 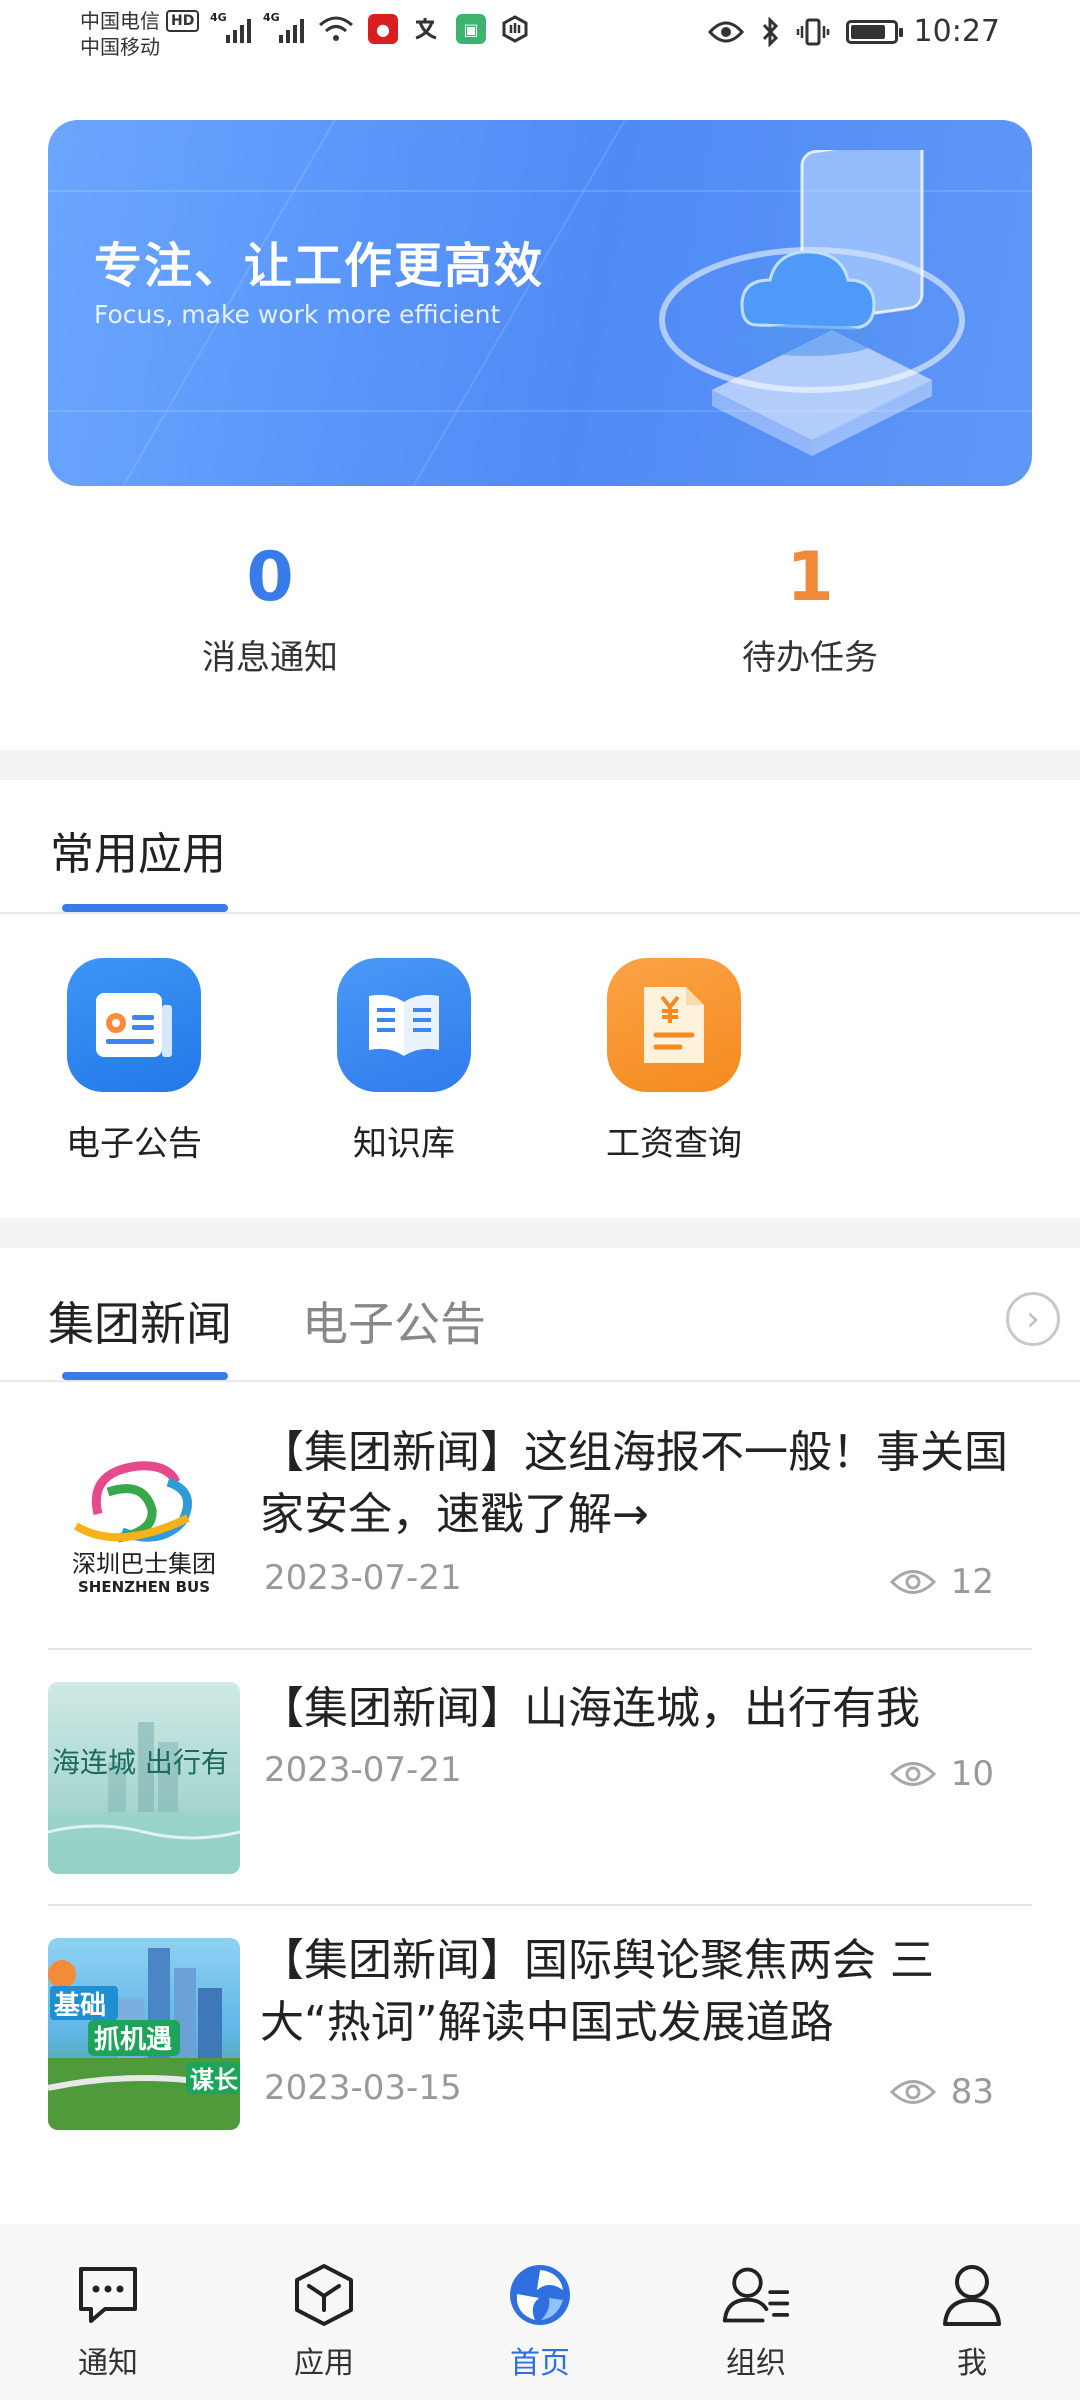 What do you see at coordinates (972, 1582) in the screenshot?
I see `view-count: 12` at bounding box center [972, 1582].